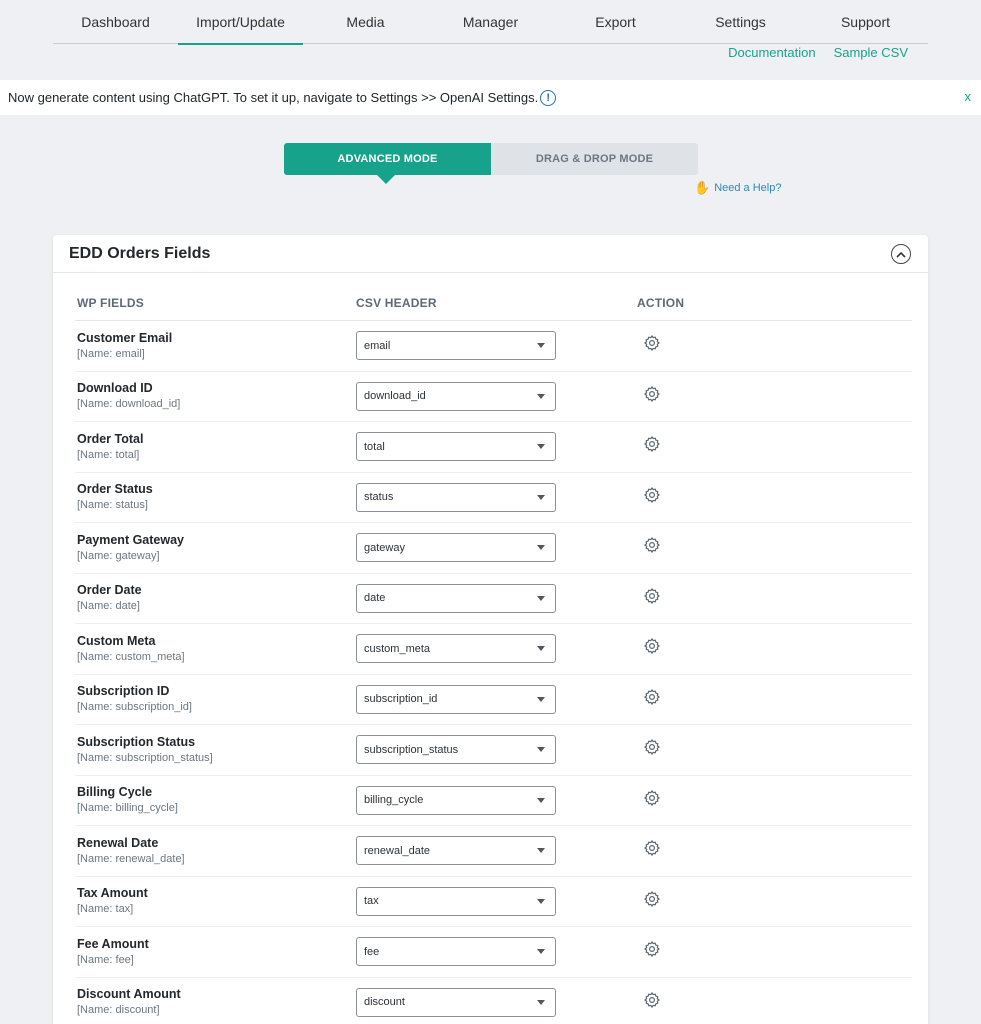  What do you see at coordinates (384, 547) in the screenshot?
I see `csv-header-value: gateway` at bounding box center [384, 547].